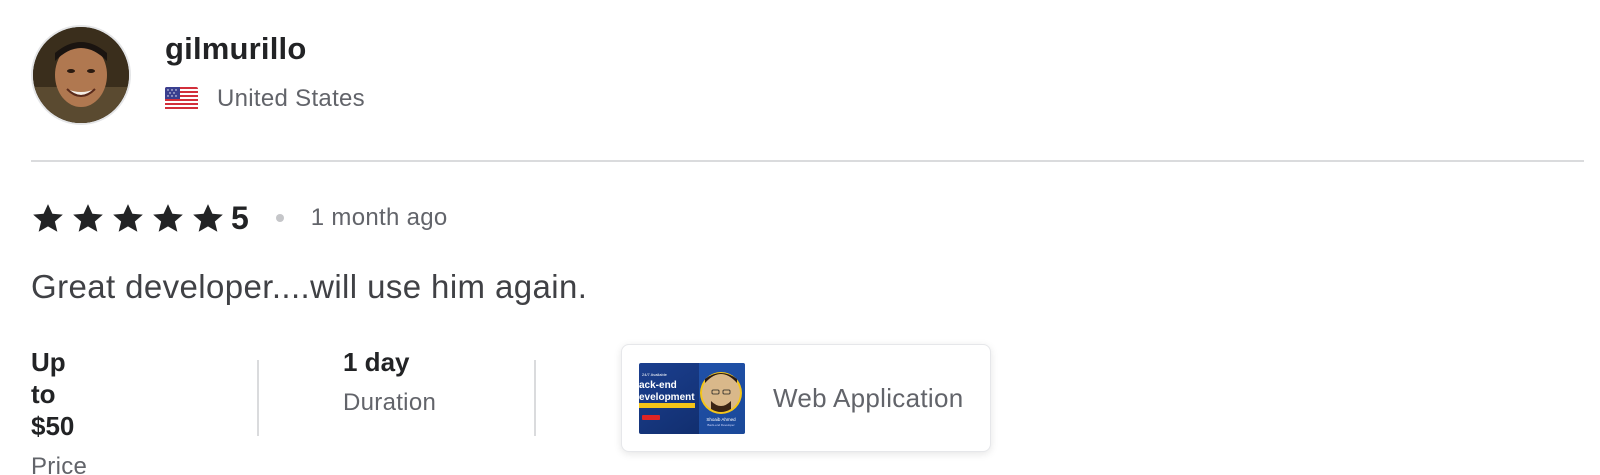  Describe the element at coordinates (181, 99) in the screenshot. I see `us-flag-icon` at that location.